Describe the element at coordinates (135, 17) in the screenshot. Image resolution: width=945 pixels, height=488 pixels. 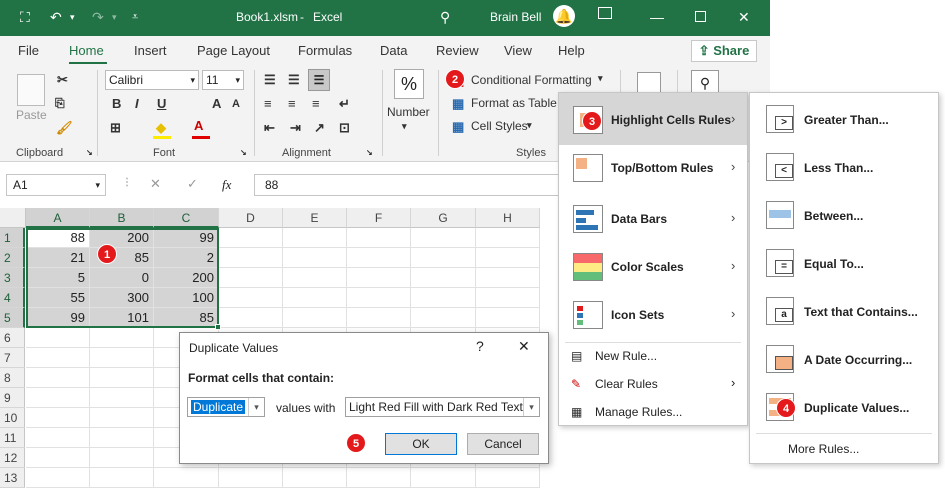
I see `customize-toolbar-icon: ⩡` at that location.